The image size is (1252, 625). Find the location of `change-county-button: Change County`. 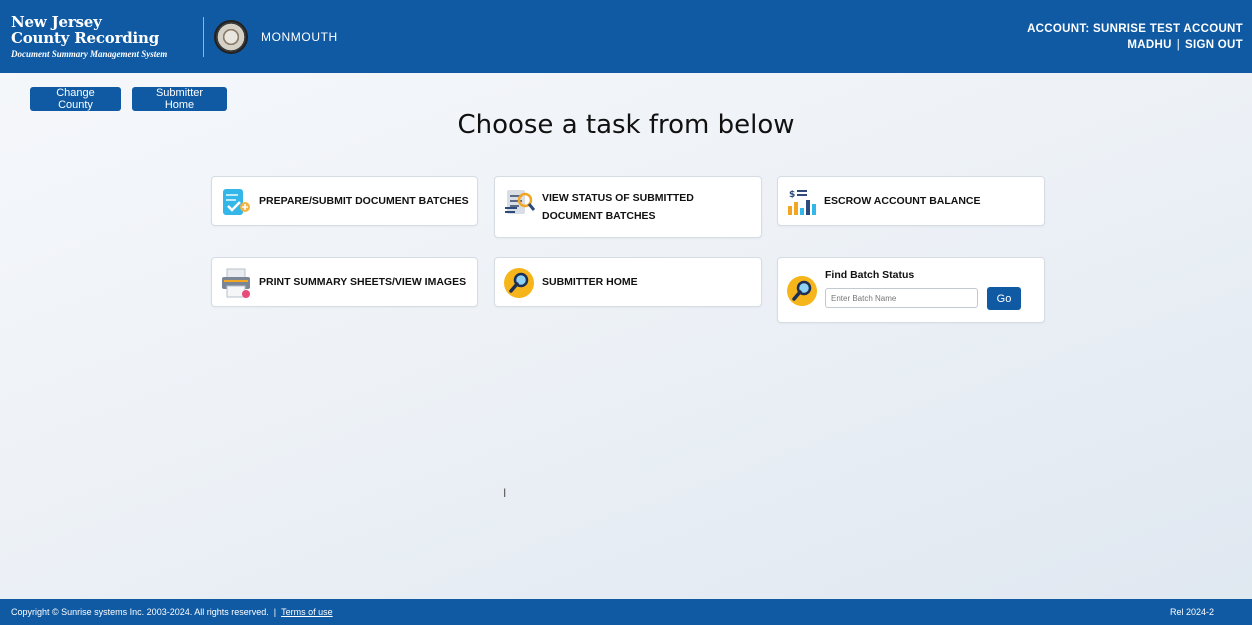

change-county-button: Change County is located at coordinates (75, 99).